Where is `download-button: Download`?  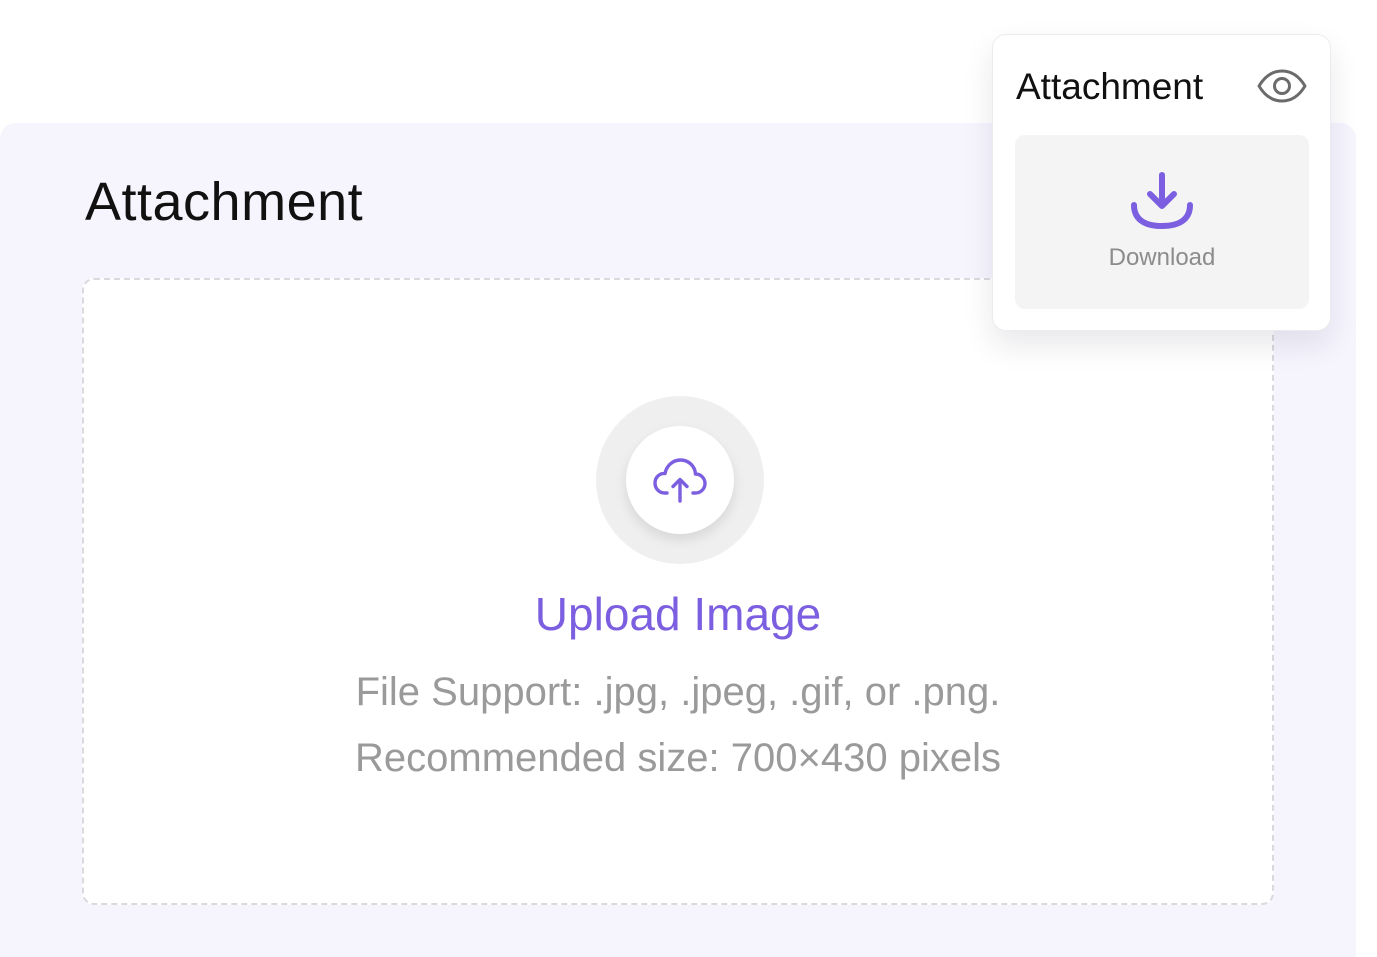
download-button: Download is located at coordinates (1162, 222).